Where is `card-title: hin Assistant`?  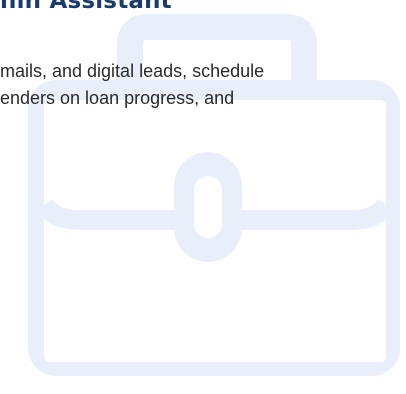 card-title: hin Assistant is located at coordinates (86, 7).